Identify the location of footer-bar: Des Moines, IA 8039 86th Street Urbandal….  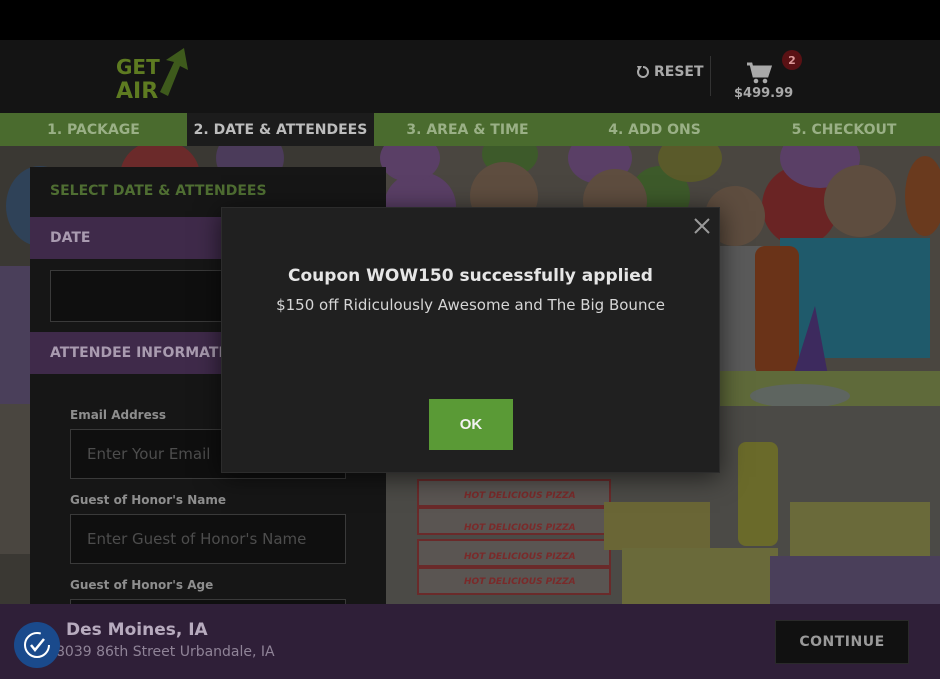
(470, 641).